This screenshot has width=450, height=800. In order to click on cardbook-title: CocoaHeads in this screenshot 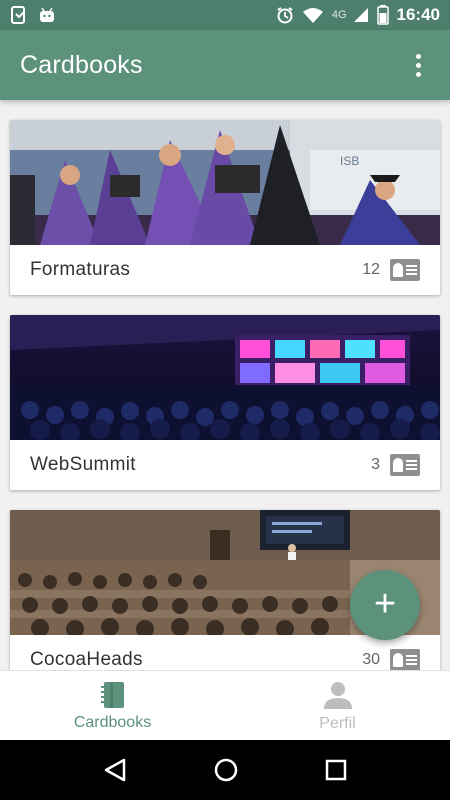, I will do `click(86, 659)`.